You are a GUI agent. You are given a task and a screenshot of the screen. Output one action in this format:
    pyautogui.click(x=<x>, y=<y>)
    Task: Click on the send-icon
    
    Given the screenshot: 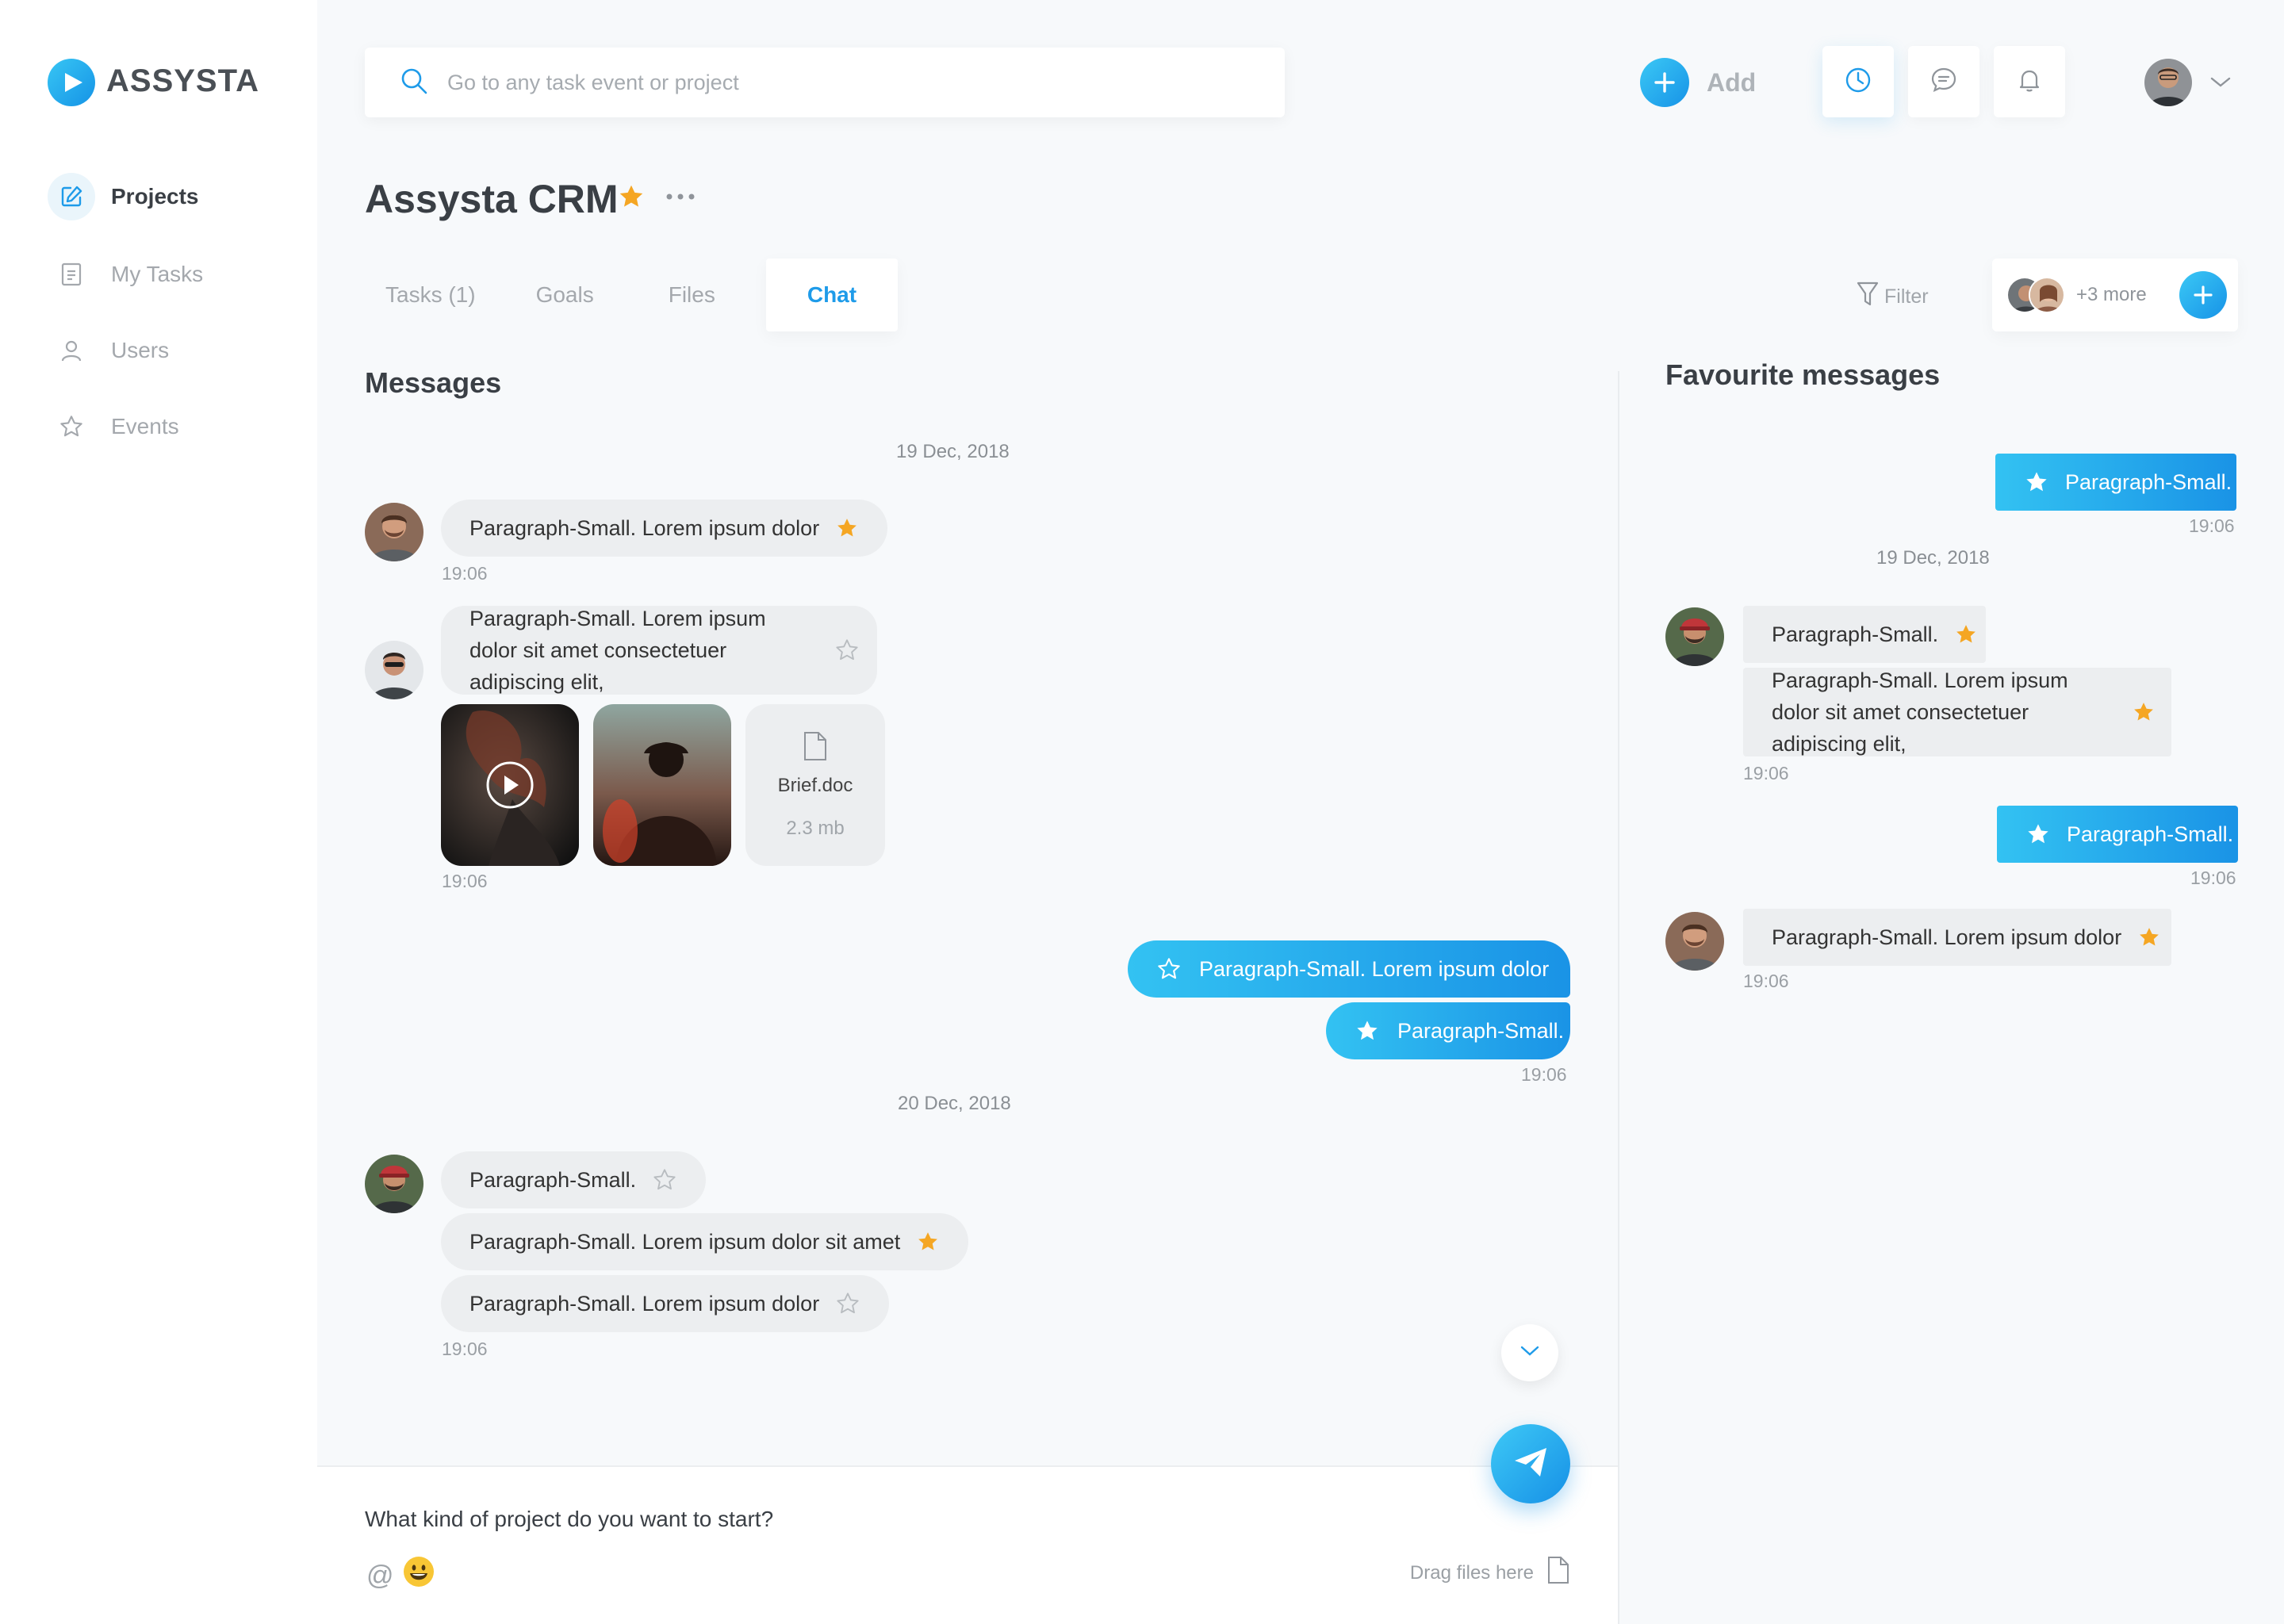 What is the action you would take?
    pyautogui.click(x=1530, y=1464)
    